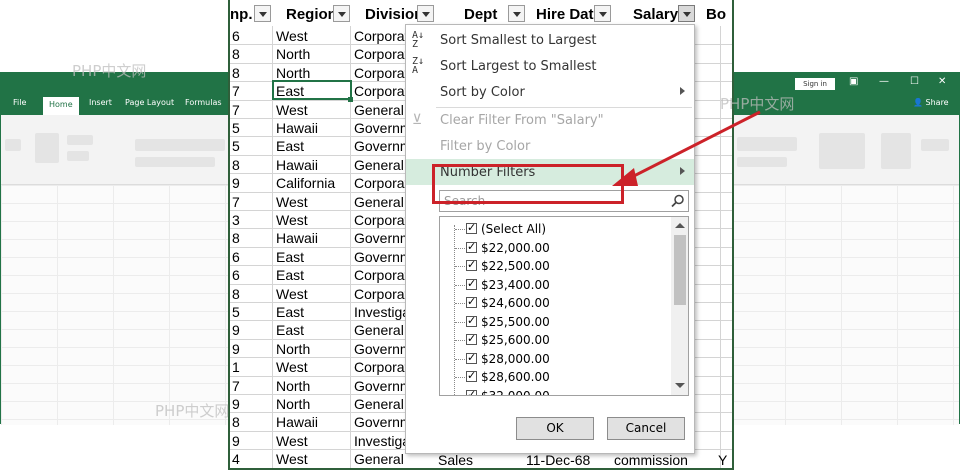 This screenshot has width=960, height=470. What do you see at coordinates (61, 106) in the screenshot?
I see `tab-home: Home` at bounding box center [61, 106].